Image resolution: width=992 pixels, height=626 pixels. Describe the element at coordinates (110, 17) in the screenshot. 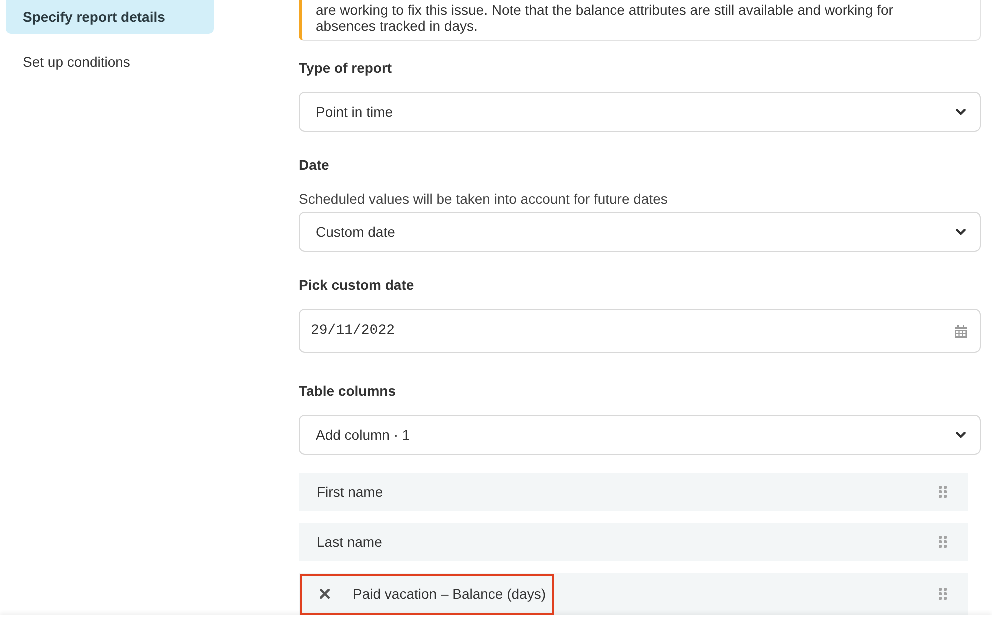

I see `sidebar-item: Specify report details` at that location.